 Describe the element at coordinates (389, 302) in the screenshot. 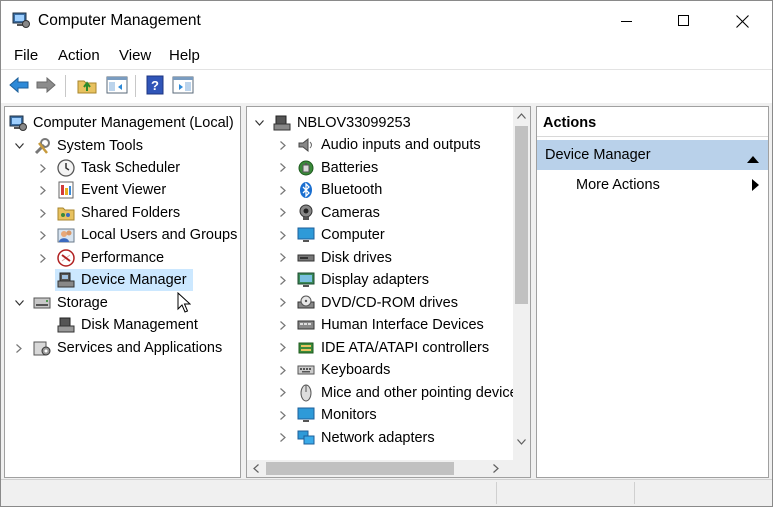

I see `device-category-label: DVD/CD-ROM drives` at that location.